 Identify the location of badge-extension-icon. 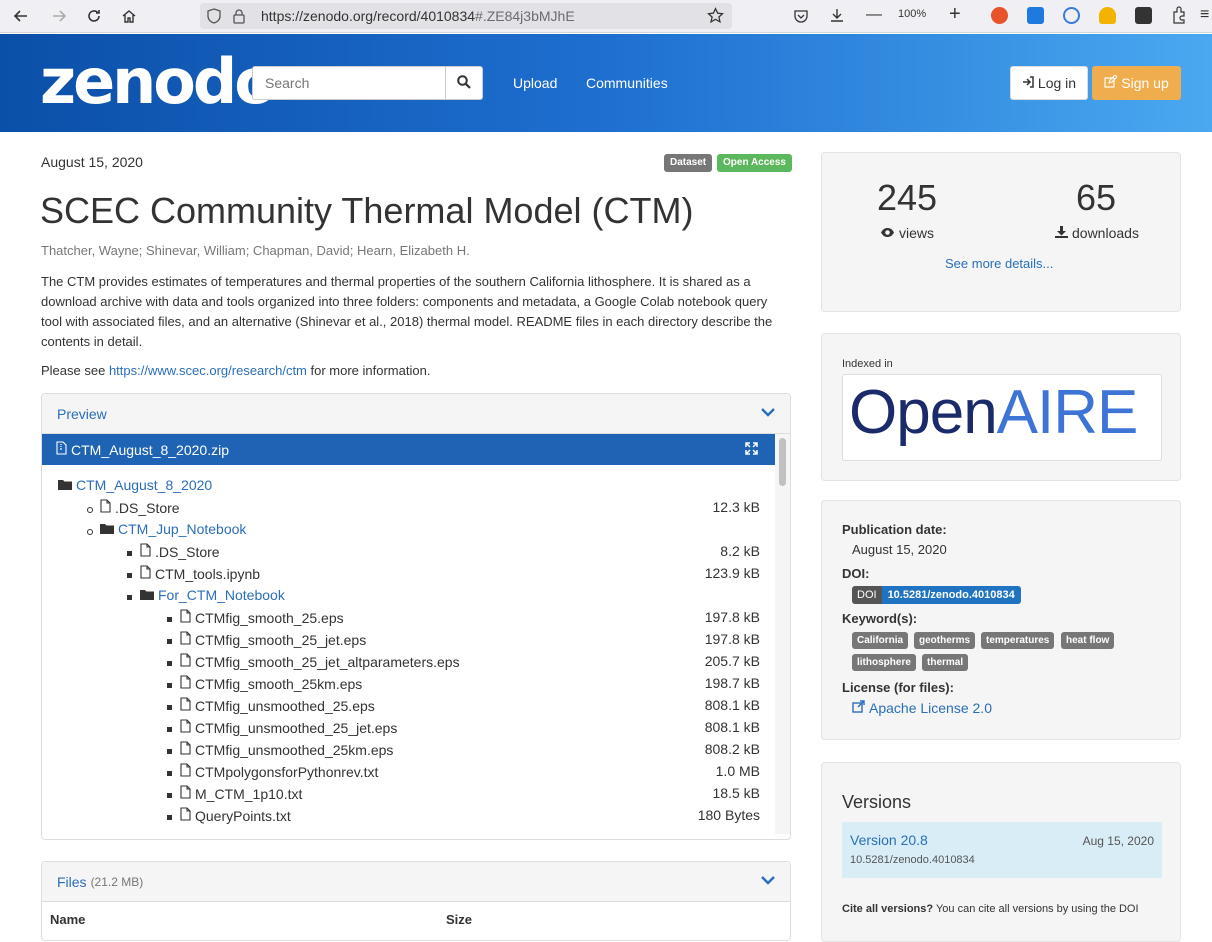
(1107, 15).